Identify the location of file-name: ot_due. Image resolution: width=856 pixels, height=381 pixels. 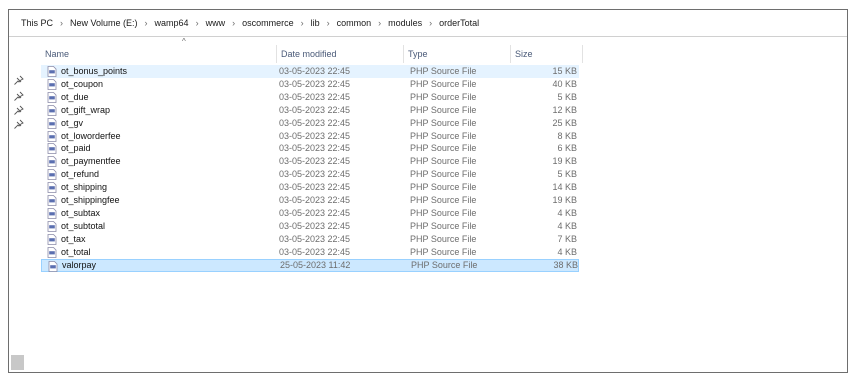
(75, 96).